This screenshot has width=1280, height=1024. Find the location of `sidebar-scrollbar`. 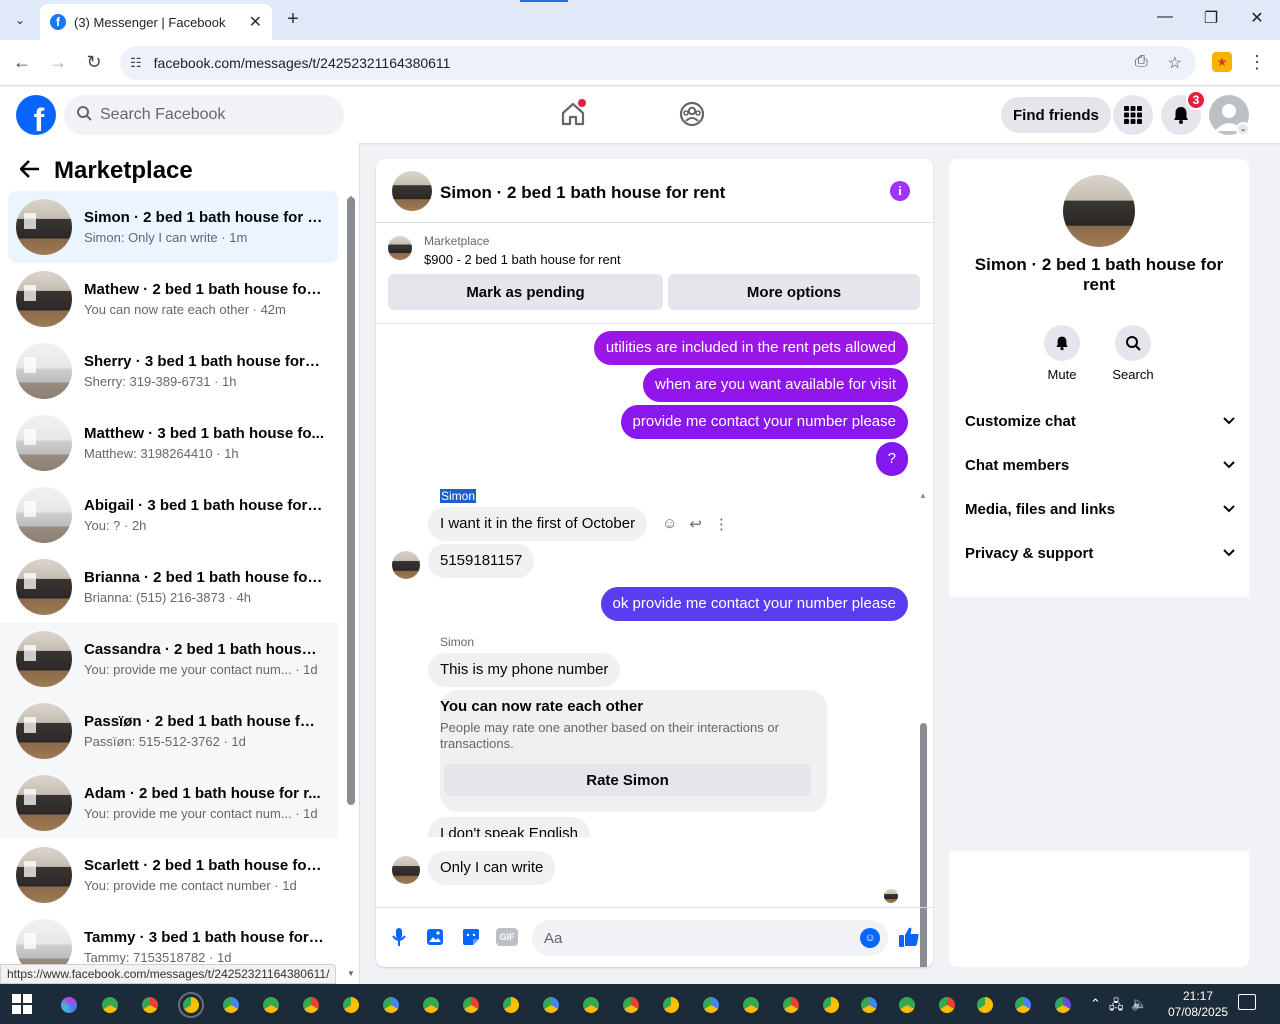

sidebar-scrollbar is located at coordinates (351, 501).